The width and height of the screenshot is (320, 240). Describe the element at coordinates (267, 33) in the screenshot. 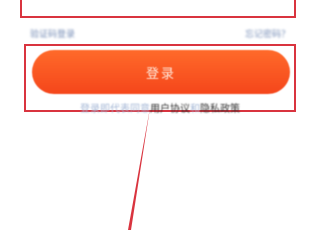

I see `forgot-password-link: 忘记密码？` at that location.